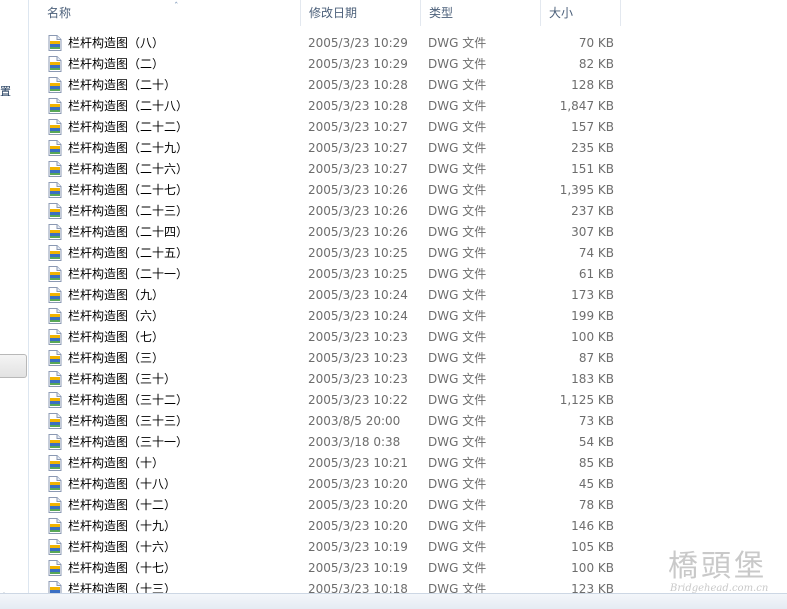 This screenshot has width=787, height=609. Describe the element at coordinates (592, 379) in the screenshot. I see `file-size: 183 KB` at that location.